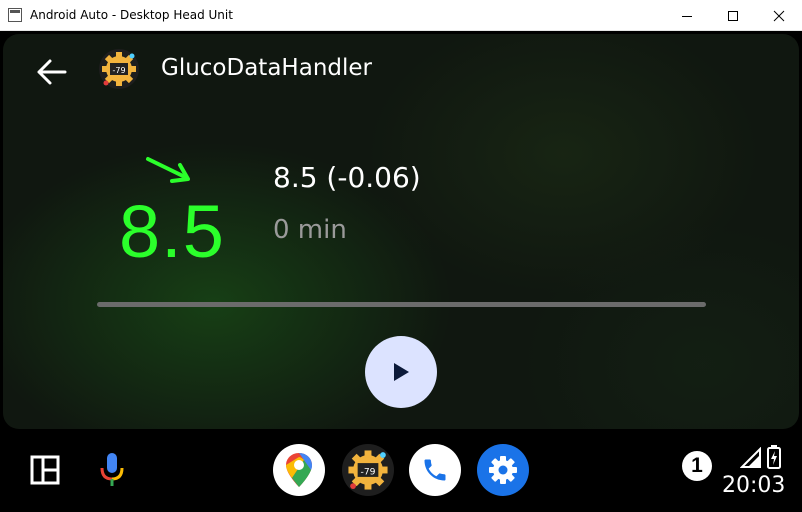 This screenshot has height=512, width=802. What do you see at coordinates (697, 466) in the screenshot?
I see `notification-badge: 1` at bounding box center [697, 466].